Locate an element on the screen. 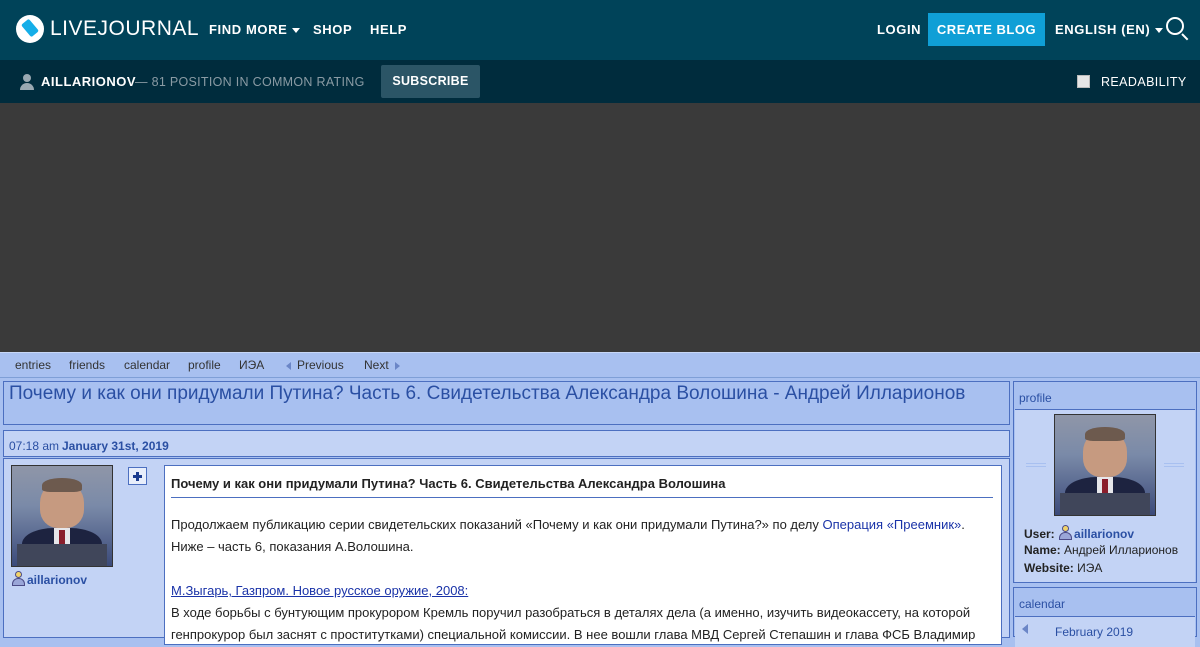 The height and width of the screenshot is (647, 1200). create-blog-button: CREATE BLOG is located at coordinates (986, 29).